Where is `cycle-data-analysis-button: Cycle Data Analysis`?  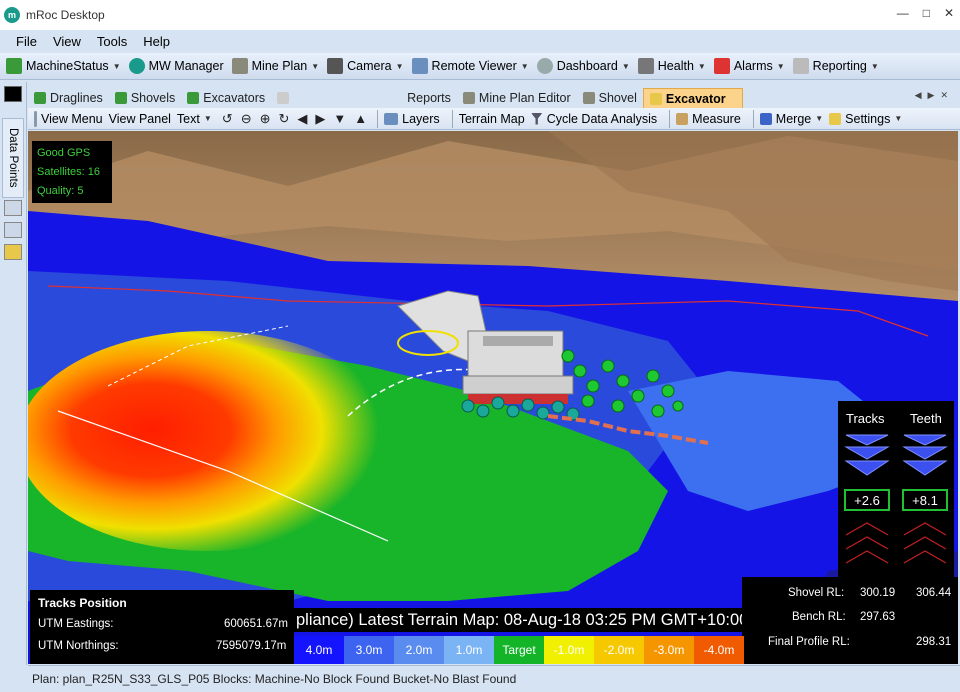 cycle-data-analysis-button: Cycle Data Analysis is located at coordinates (593, 119).